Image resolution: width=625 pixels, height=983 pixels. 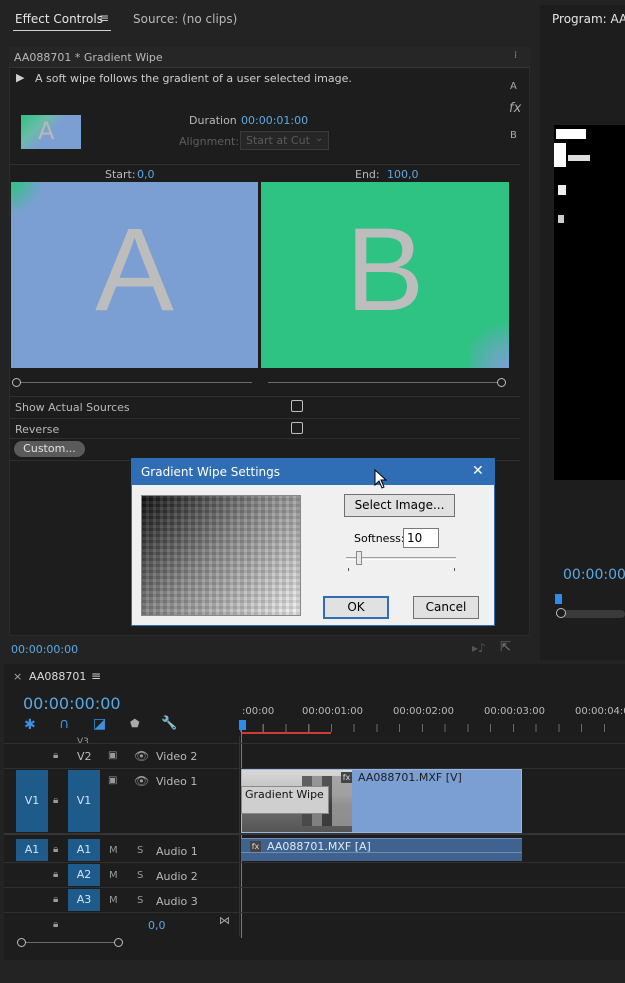 I want to click on target-v1-label: V1, so click(x=84, y=800).